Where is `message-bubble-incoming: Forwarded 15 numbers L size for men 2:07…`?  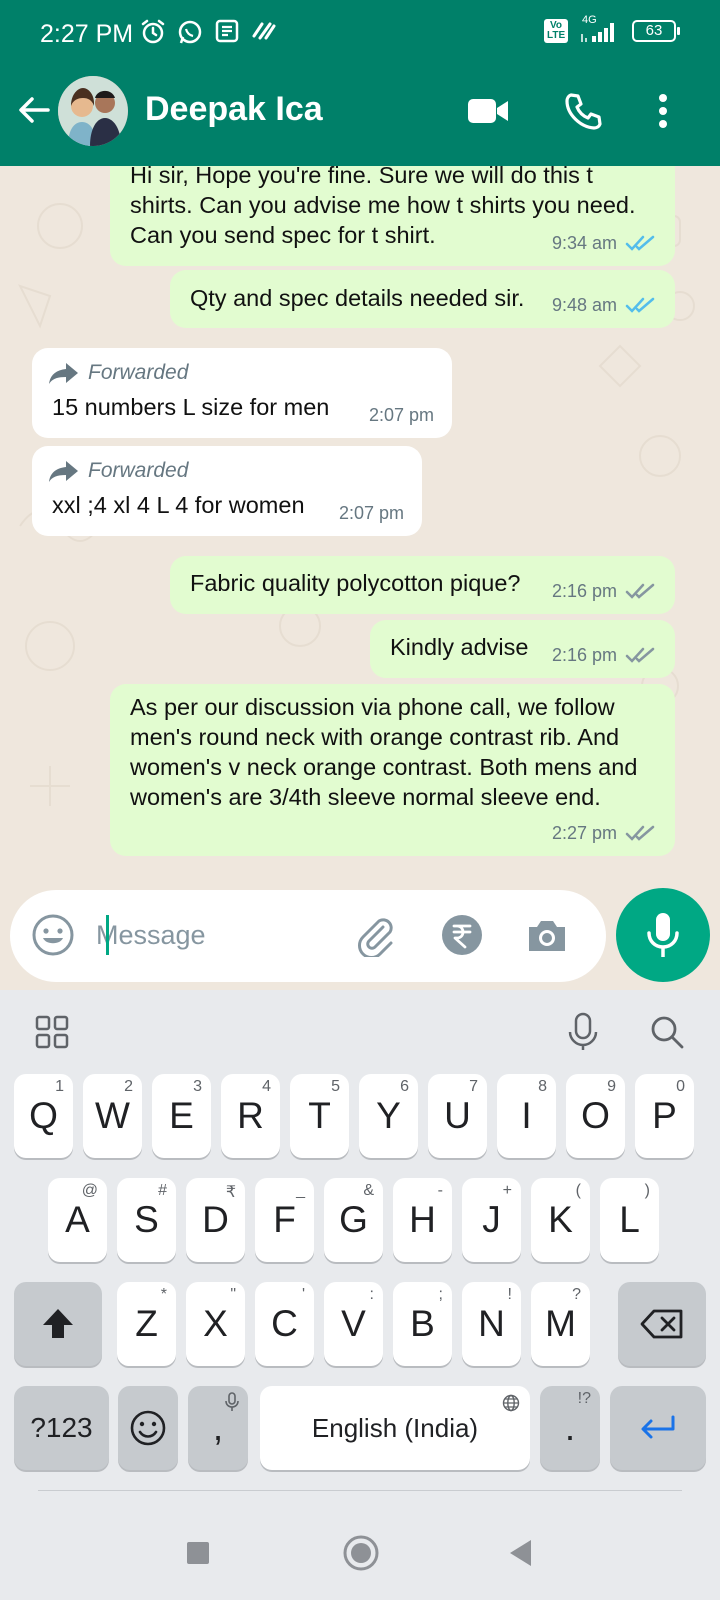
message-bubble-incoming: Forwarded 15 numbers L size for men 2:07… is located at coordinates (242, 393).